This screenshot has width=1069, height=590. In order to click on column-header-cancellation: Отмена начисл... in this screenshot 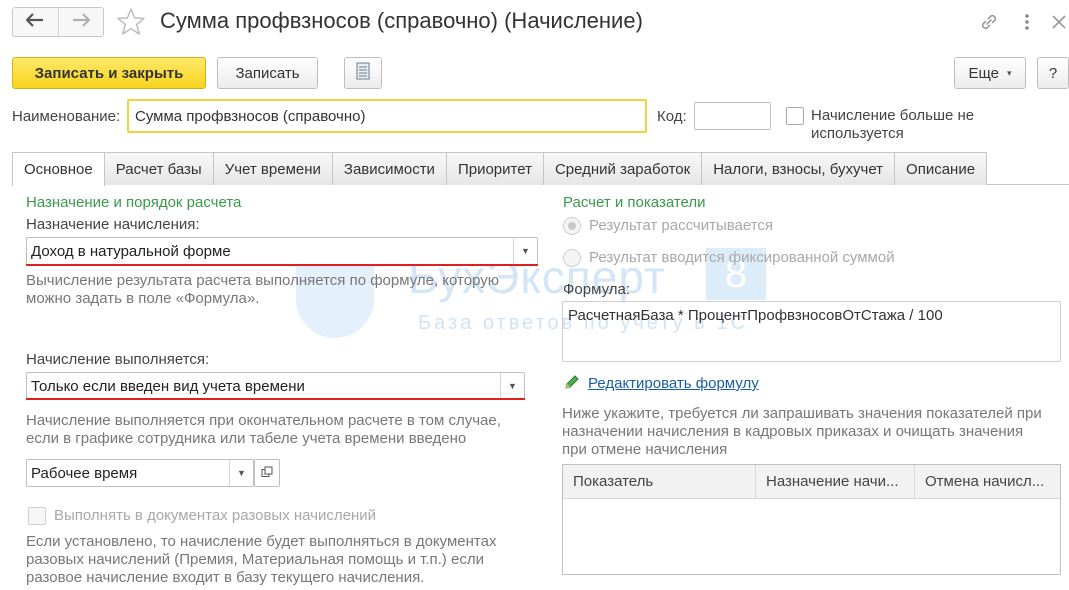, I will do `click(987, 481)`.